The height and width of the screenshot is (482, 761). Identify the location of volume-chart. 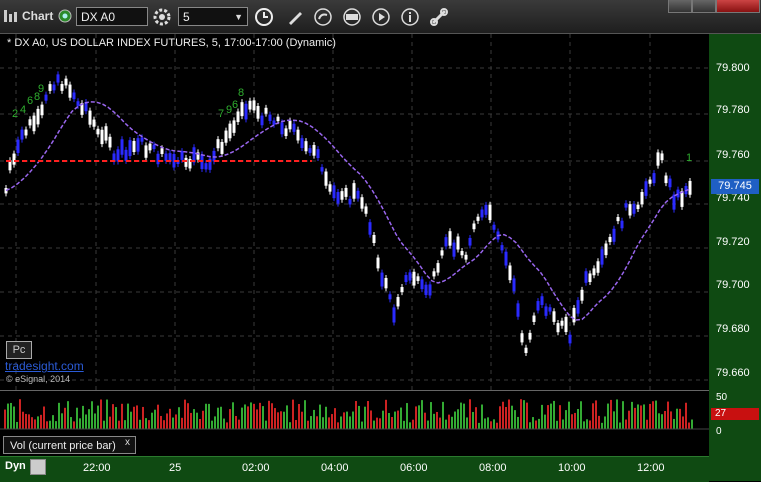
(354, 412).